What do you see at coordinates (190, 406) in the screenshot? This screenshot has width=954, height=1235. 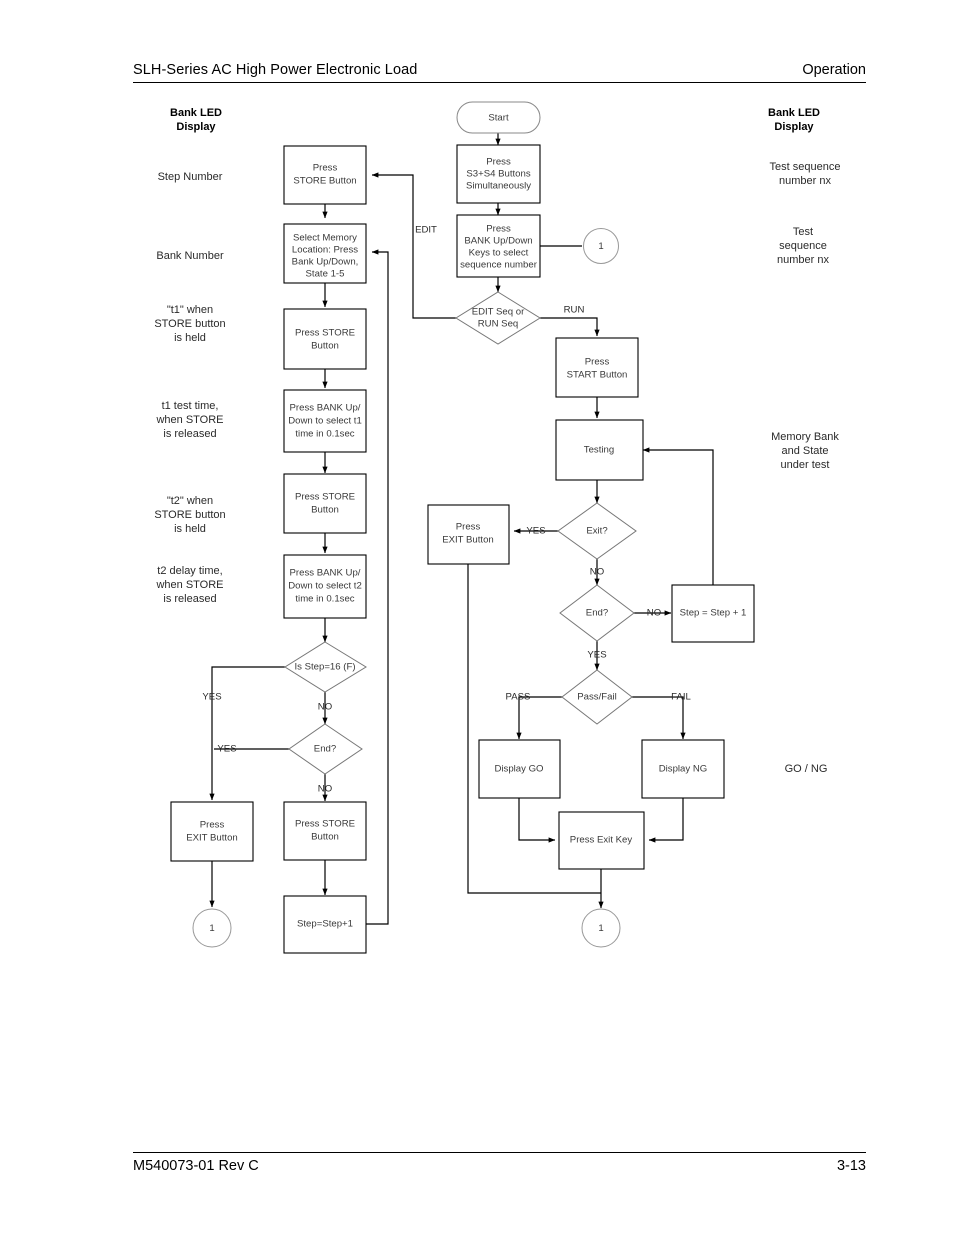 I see `note-line: t1 test time,` at bounding box center [190, 406].